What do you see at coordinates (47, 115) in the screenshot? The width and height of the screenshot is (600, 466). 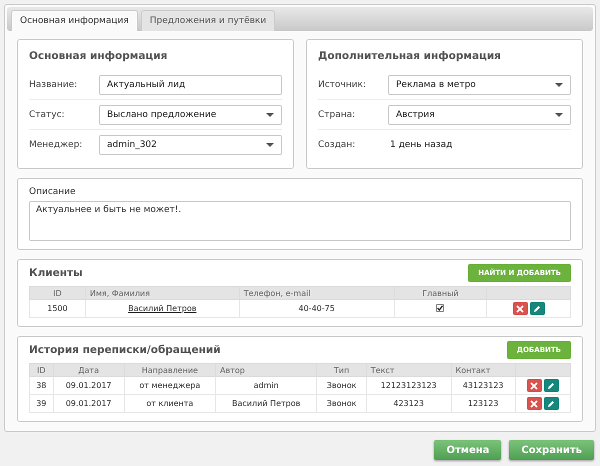 I see `field-label: Статус:` at bounding box center [47, 115].